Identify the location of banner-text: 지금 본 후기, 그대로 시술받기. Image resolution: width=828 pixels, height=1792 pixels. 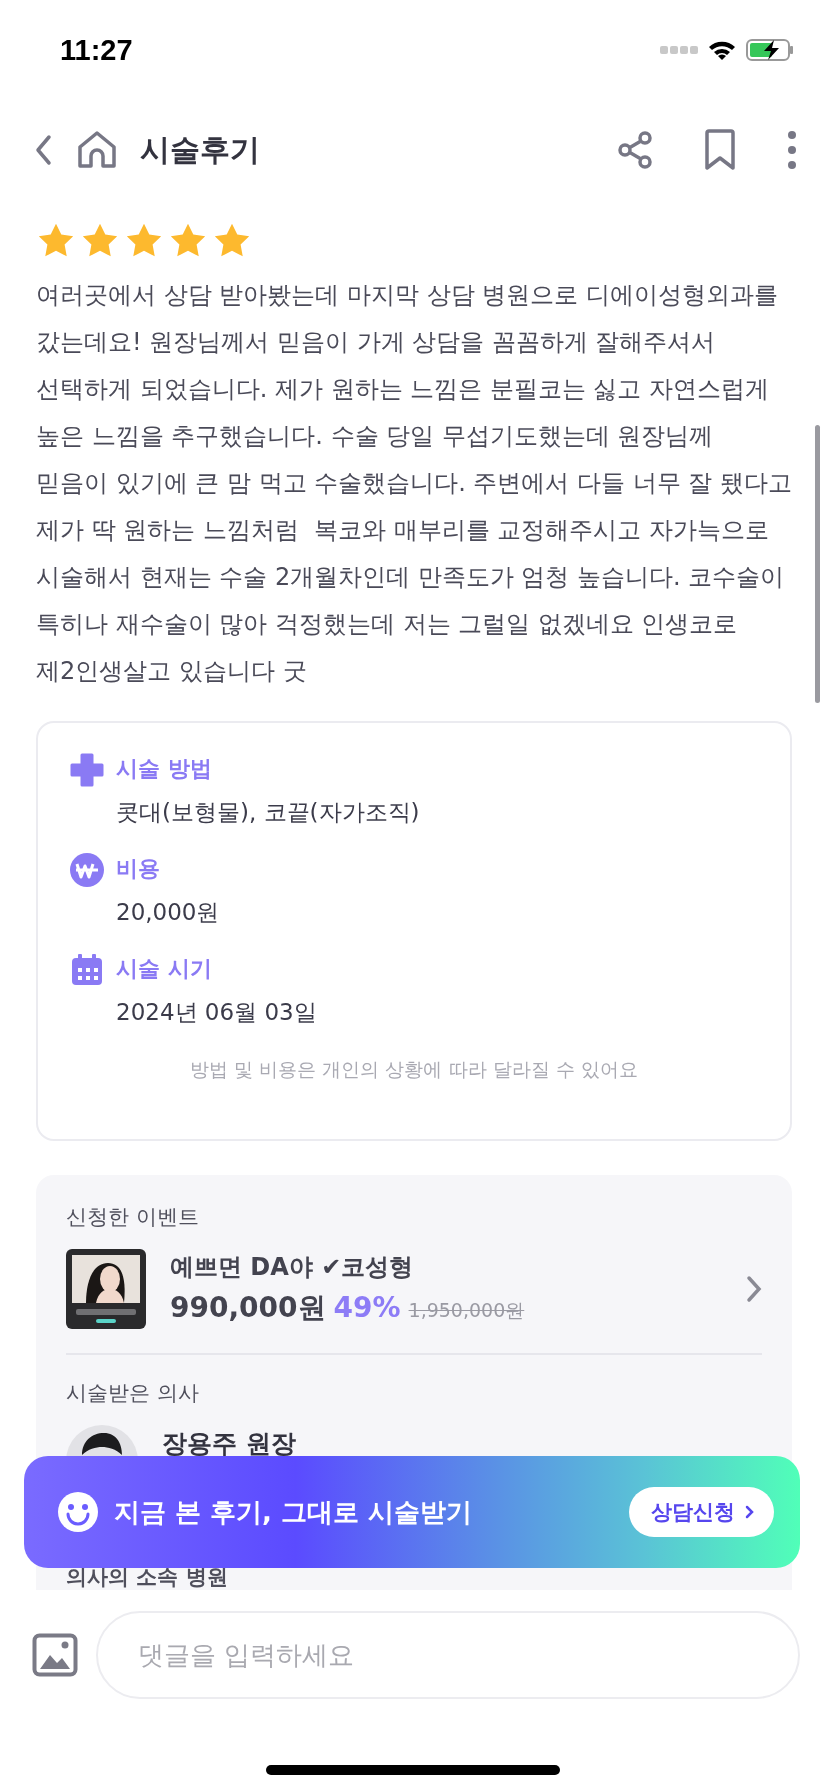
(294, 1512).